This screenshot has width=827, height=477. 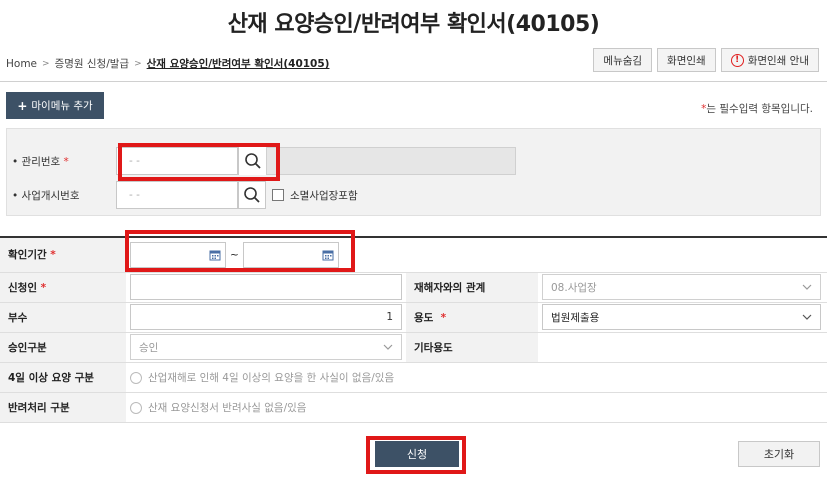 I want to click on approval-type-label: 승인구분, so click(x=63, y=347).